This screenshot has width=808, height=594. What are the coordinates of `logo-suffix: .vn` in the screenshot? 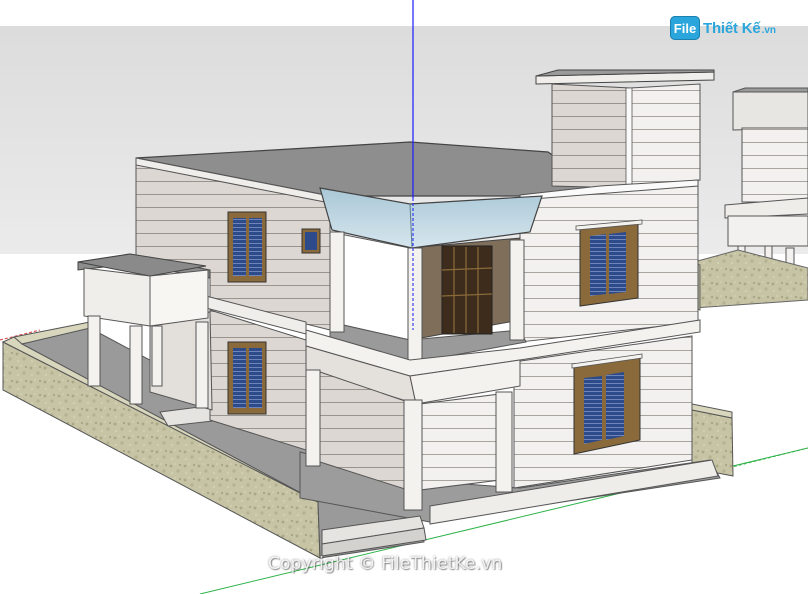 It's located at (769, 30).